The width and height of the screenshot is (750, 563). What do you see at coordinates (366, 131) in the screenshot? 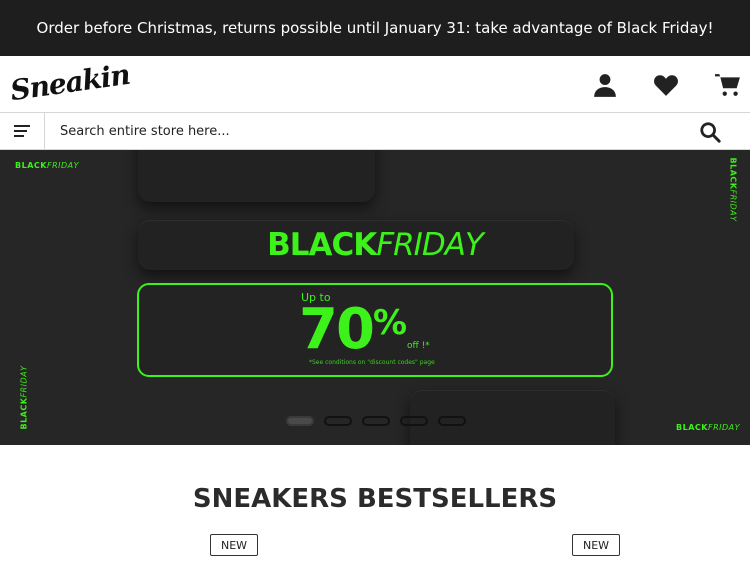
I see `search-input` at bounding box center [366, 131].